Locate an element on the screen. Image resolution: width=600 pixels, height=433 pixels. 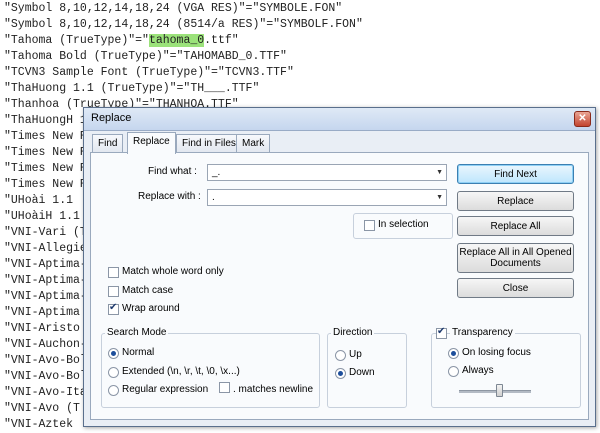
dialog-title: Replace is located at coordinates (111, 118).